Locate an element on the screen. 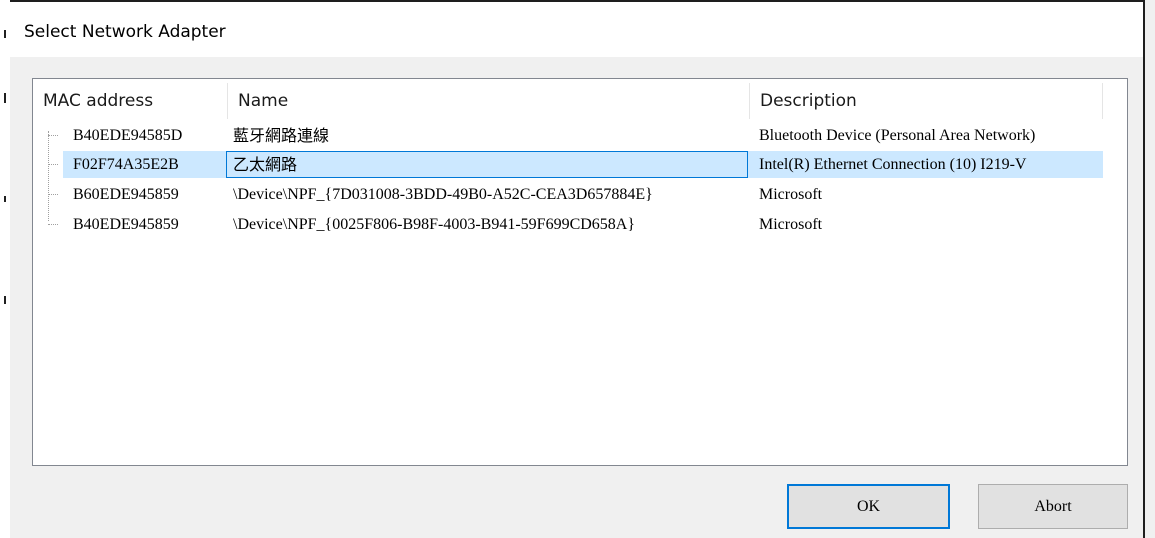 The image size is (1155, 538). dialog-title: Select Network Adapter is located at coordinates (125, 32).